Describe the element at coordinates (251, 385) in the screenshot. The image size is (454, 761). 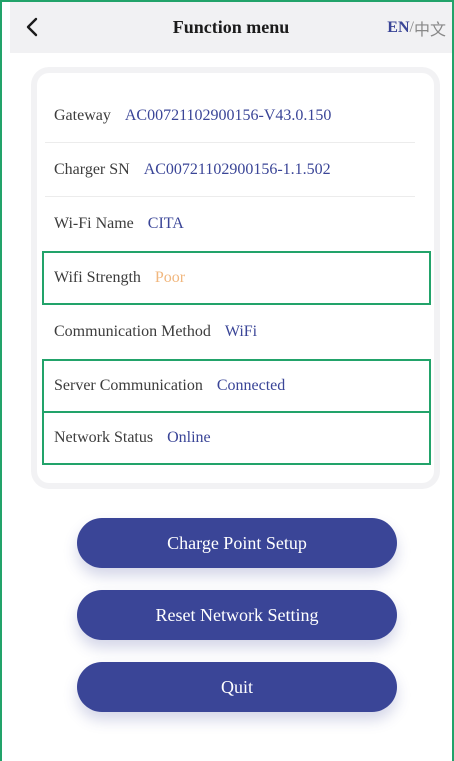
I see `server-communication-value: Connected` at that location.